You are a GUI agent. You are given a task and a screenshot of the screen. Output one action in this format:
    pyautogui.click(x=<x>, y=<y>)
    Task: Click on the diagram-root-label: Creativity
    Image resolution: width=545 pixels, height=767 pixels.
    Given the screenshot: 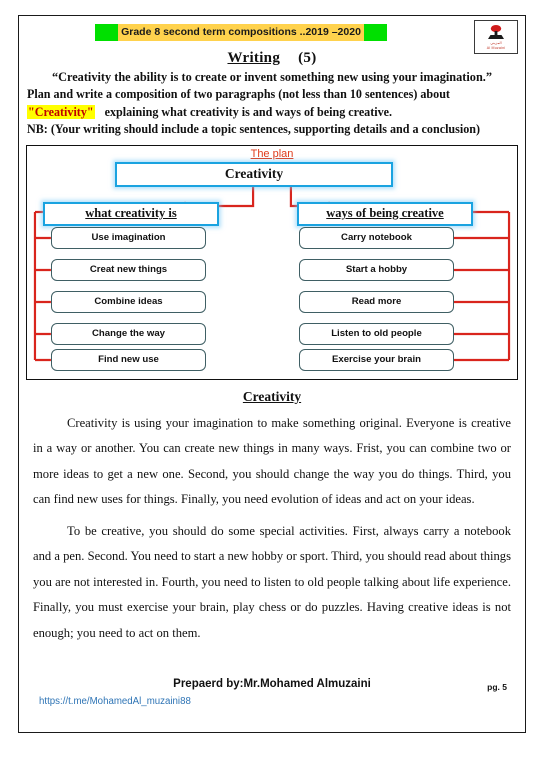 What is the action you would take?
    pyautogui.click(x=254, y=173)
    